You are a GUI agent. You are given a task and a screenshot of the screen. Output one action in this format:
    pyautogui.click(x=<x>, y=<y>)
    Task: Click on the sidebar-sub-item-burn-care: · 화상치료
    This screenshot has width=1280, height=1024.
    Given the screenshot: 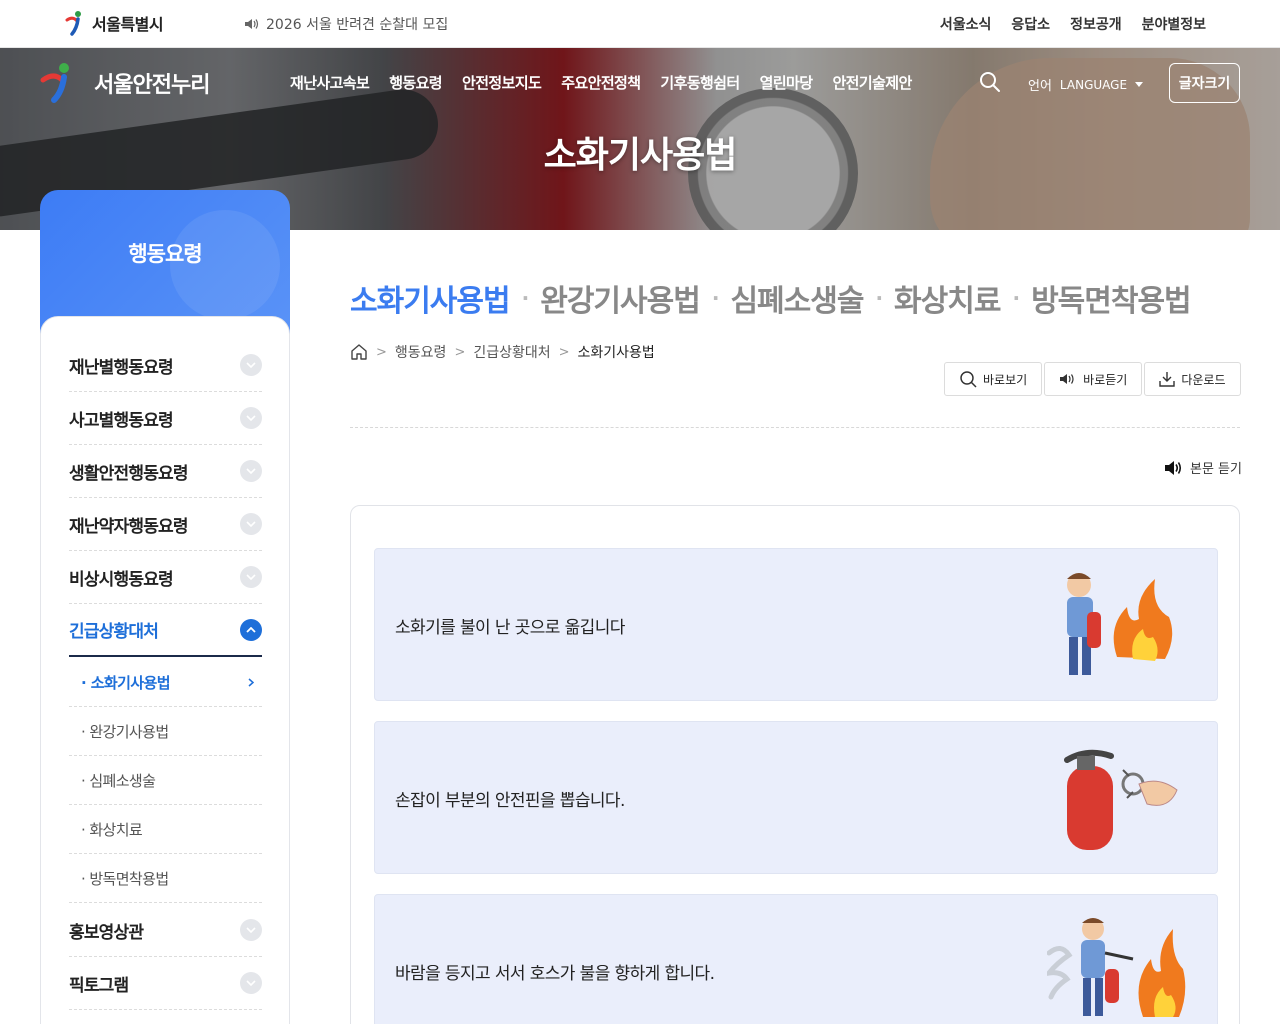 What is the action you would take?
    pyautogui.click(x=165, y=829)
    